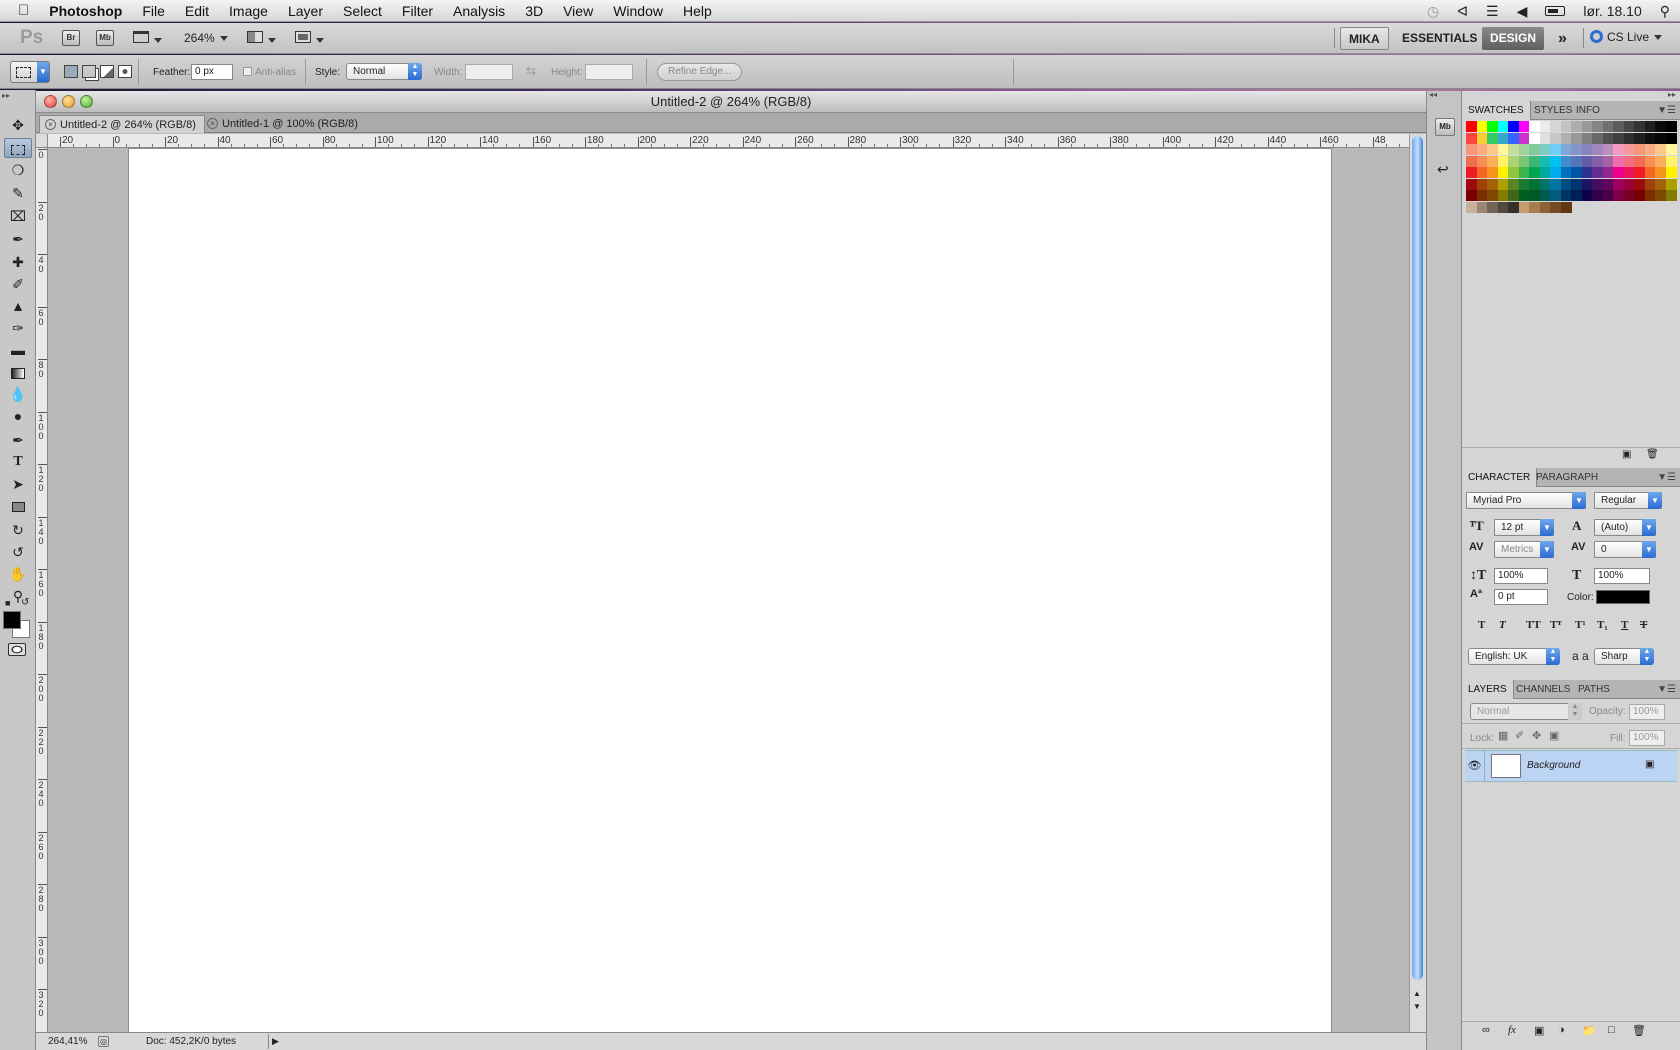 The height and width of the screenshot is (1050, 1680). What do you see at coordinates (638, 11) in the screenshot?
I see `menu-window: Window` at bounding box center [638, 11].